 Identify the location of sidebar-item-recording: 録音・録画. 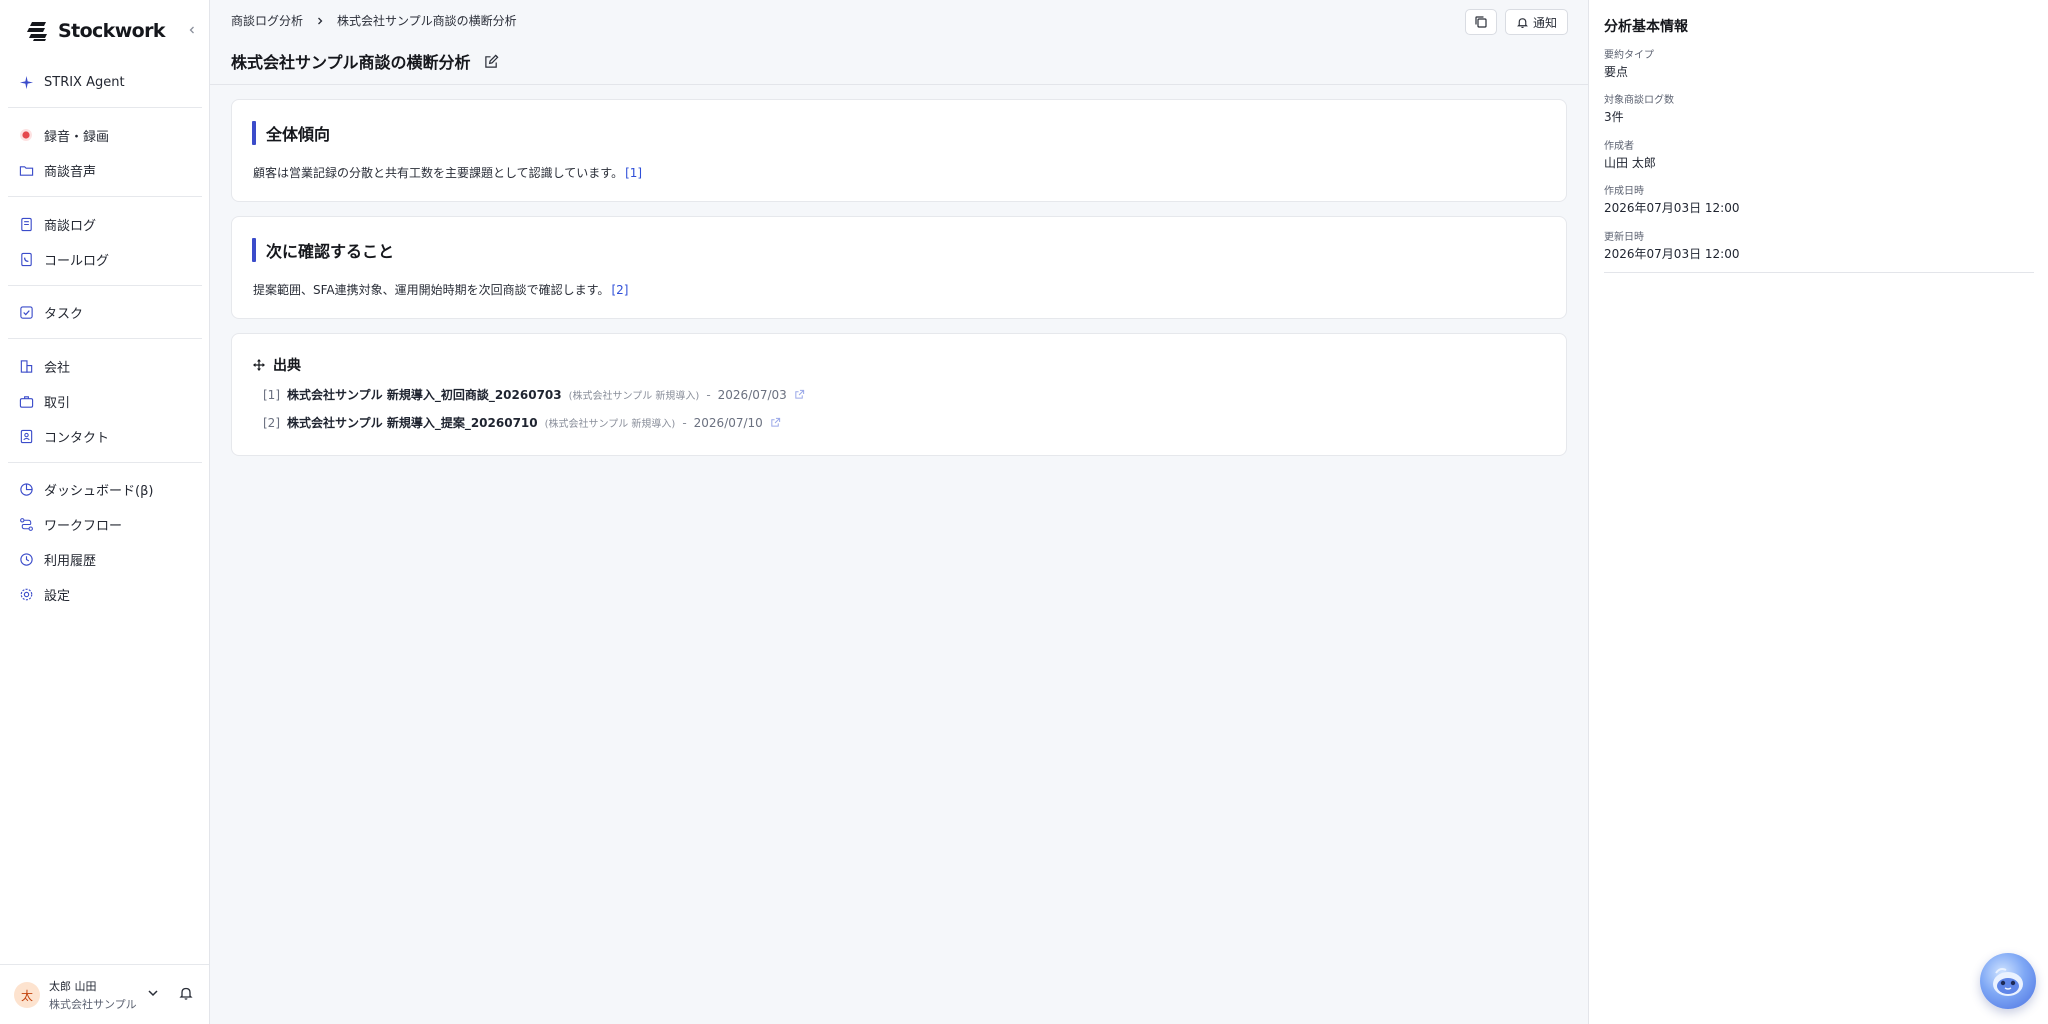
(105, 135).